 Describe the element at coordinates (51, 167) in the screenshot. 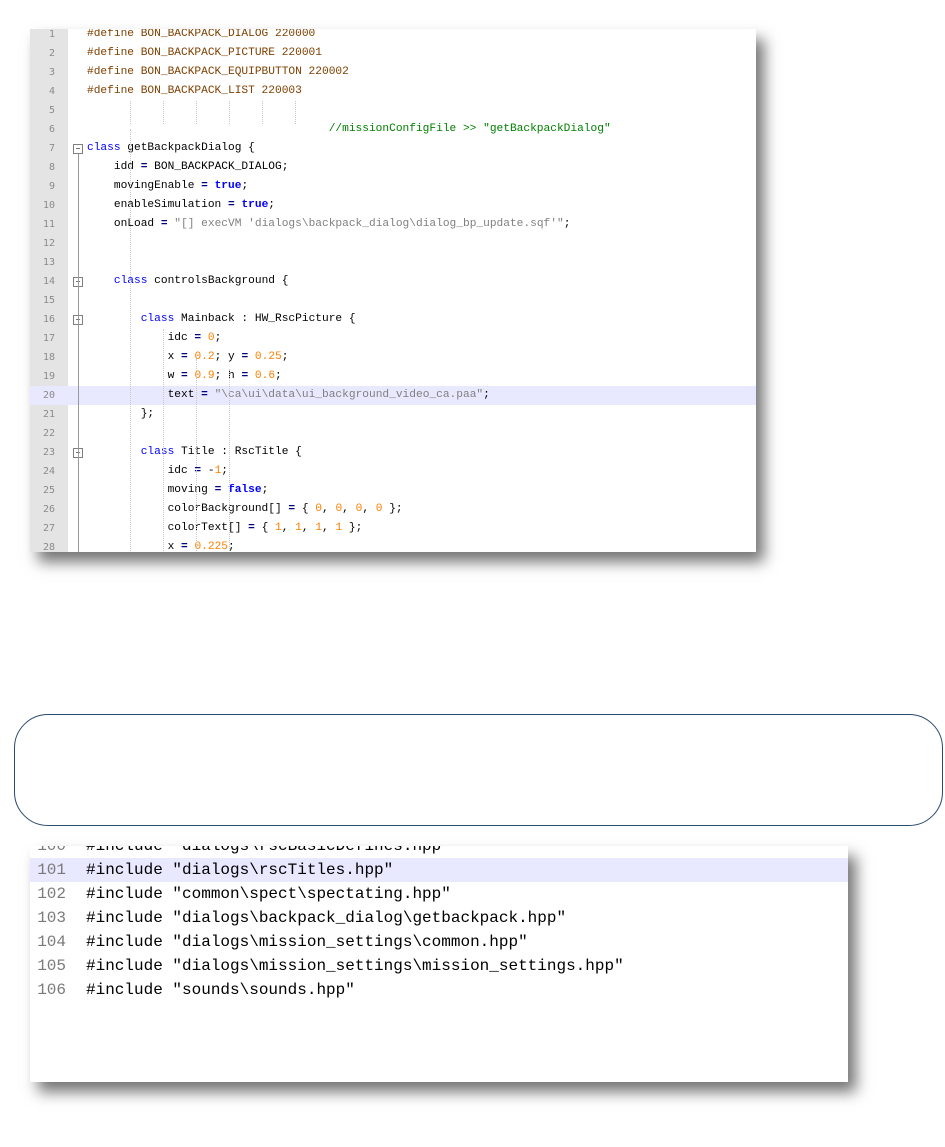

I see `line-number: 8` at that location.